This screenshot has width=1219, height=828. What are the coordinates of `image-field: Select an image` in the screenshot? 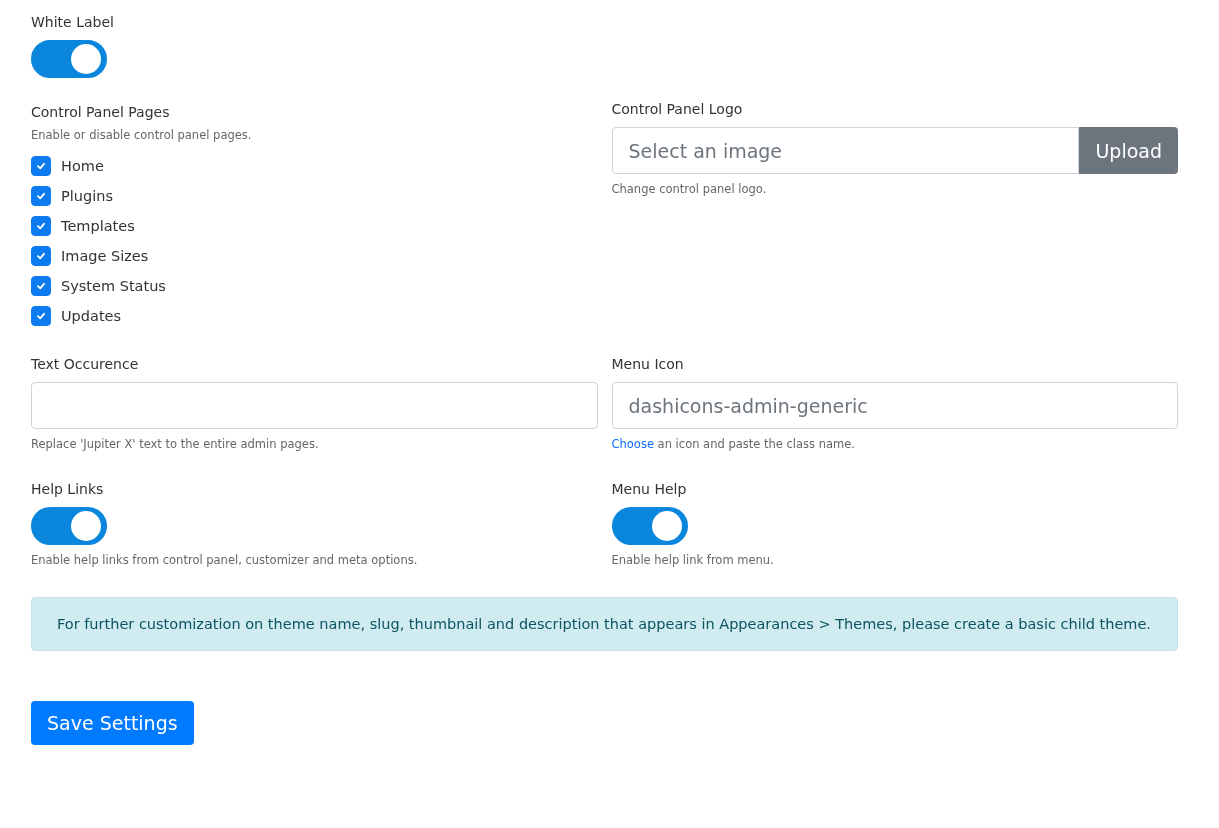 It's located at (845, 150).